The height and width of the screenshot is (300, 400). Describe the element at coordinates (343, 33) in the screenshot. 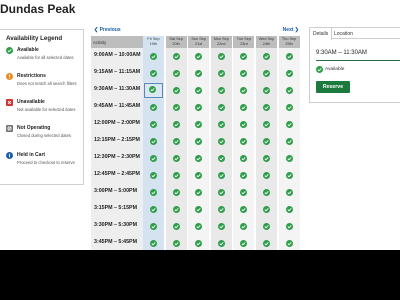

I see `tab-location: Location` at that location.